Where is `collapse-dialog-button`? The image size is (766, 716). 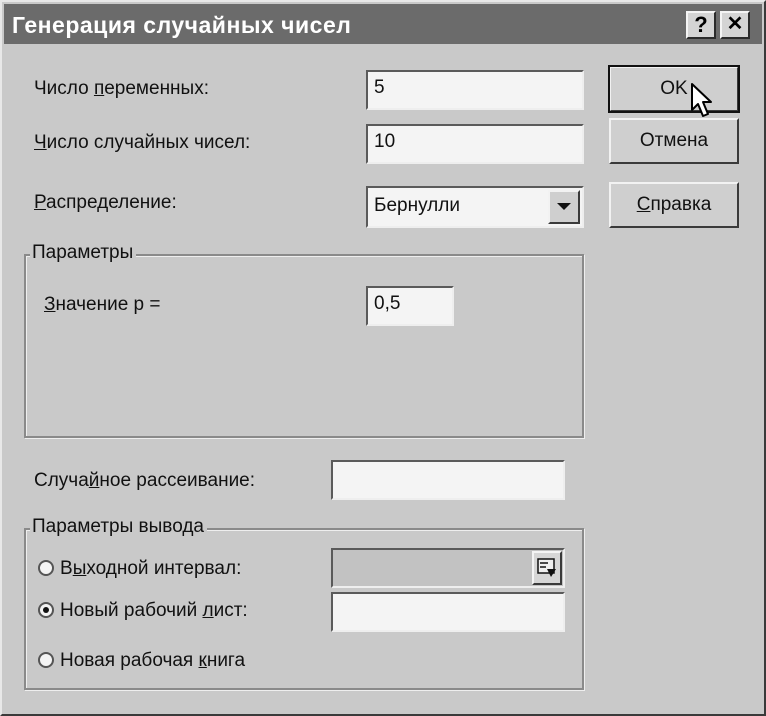
collapse-dialog-button is located at coordinates (547, 568).